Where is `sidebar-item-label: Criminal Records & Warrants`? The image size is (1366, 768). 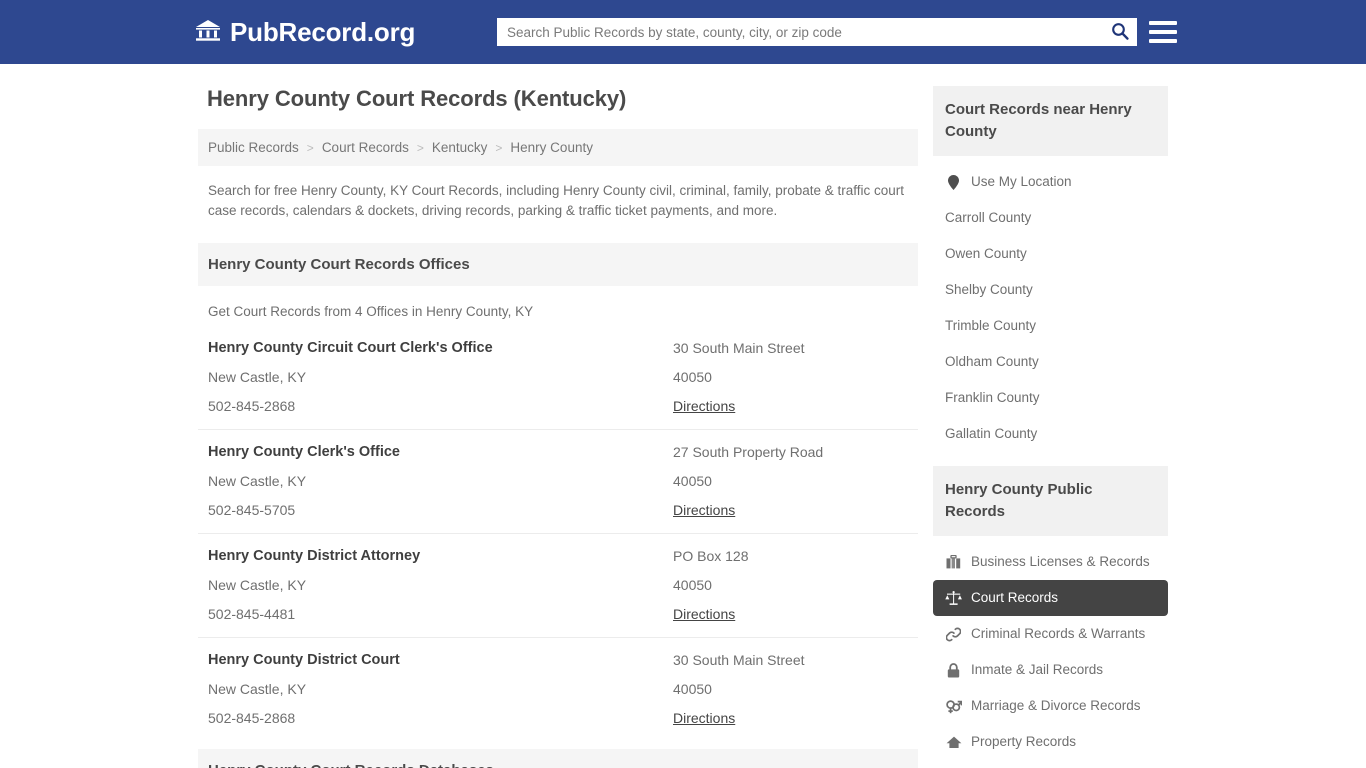
sidebar-item-label: Criminal Records & Warrants is located at coordinates (1058, 633).